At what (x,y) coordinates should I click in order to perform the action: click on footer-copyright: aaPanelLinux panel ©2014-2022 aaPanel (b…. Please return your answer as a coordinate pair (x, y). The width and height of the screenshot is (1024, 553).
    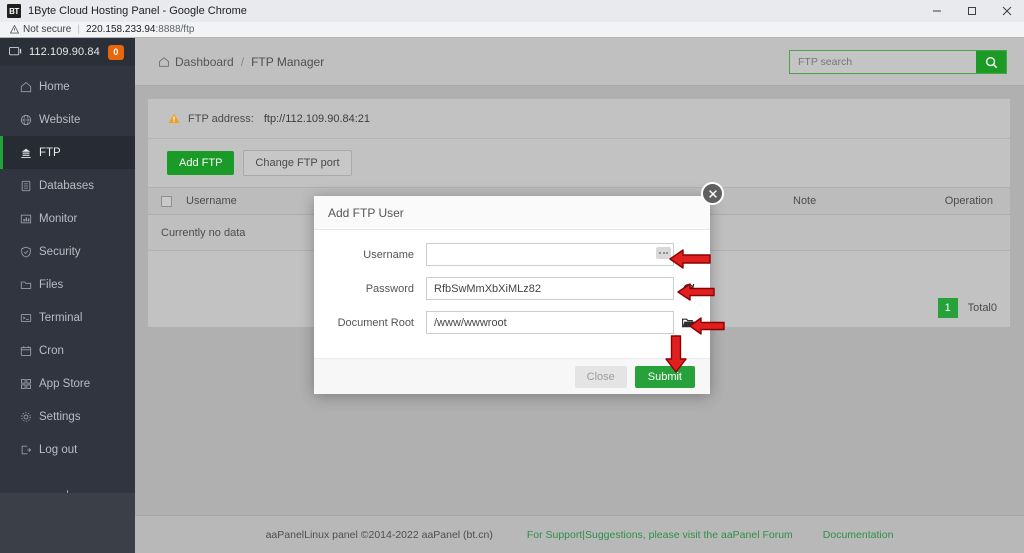
    Looking at the image, I should click on (379, 534).